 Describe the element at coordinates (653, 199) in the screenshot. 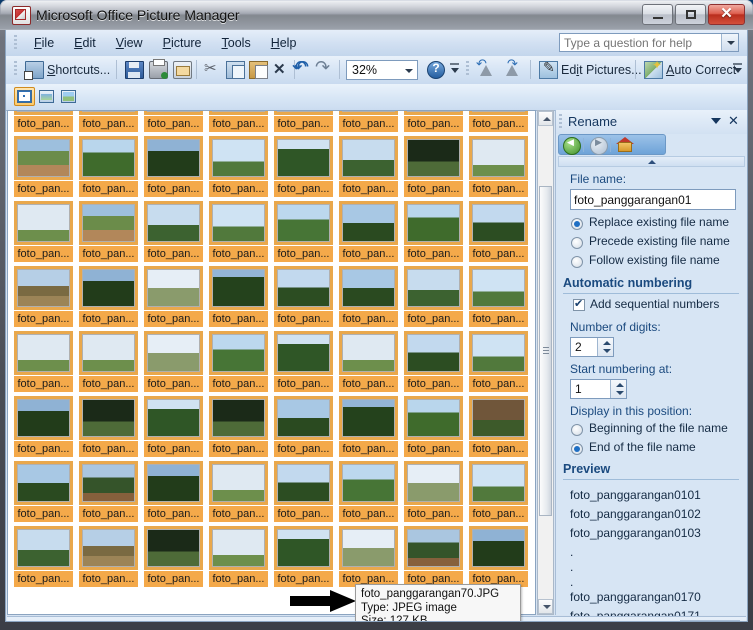

I see `file-name-input-wrapper` at that location.